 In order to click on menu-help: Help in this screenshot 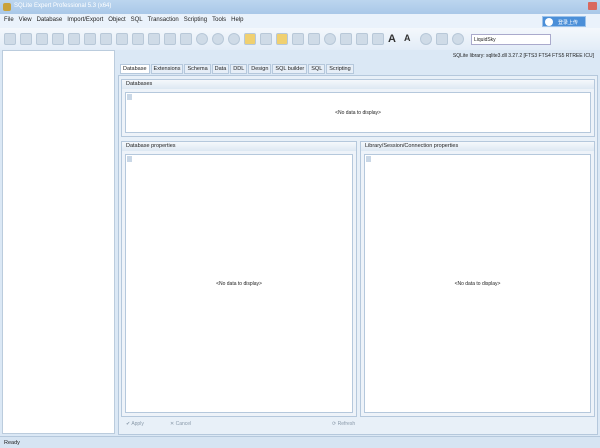, I will do `click(237, 22)`.